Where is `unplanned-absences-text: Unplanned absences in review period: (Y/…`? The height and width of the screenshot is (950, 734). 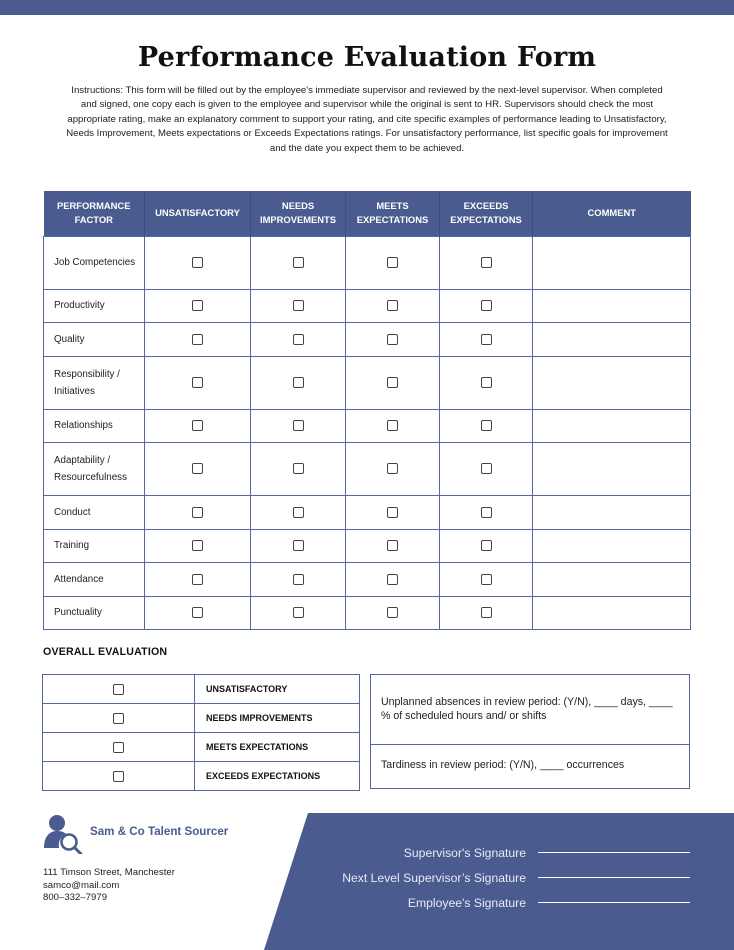
unplanned-absences-text: Unplanned absences in review period: (Y/… is located at coordinates (530, 710).